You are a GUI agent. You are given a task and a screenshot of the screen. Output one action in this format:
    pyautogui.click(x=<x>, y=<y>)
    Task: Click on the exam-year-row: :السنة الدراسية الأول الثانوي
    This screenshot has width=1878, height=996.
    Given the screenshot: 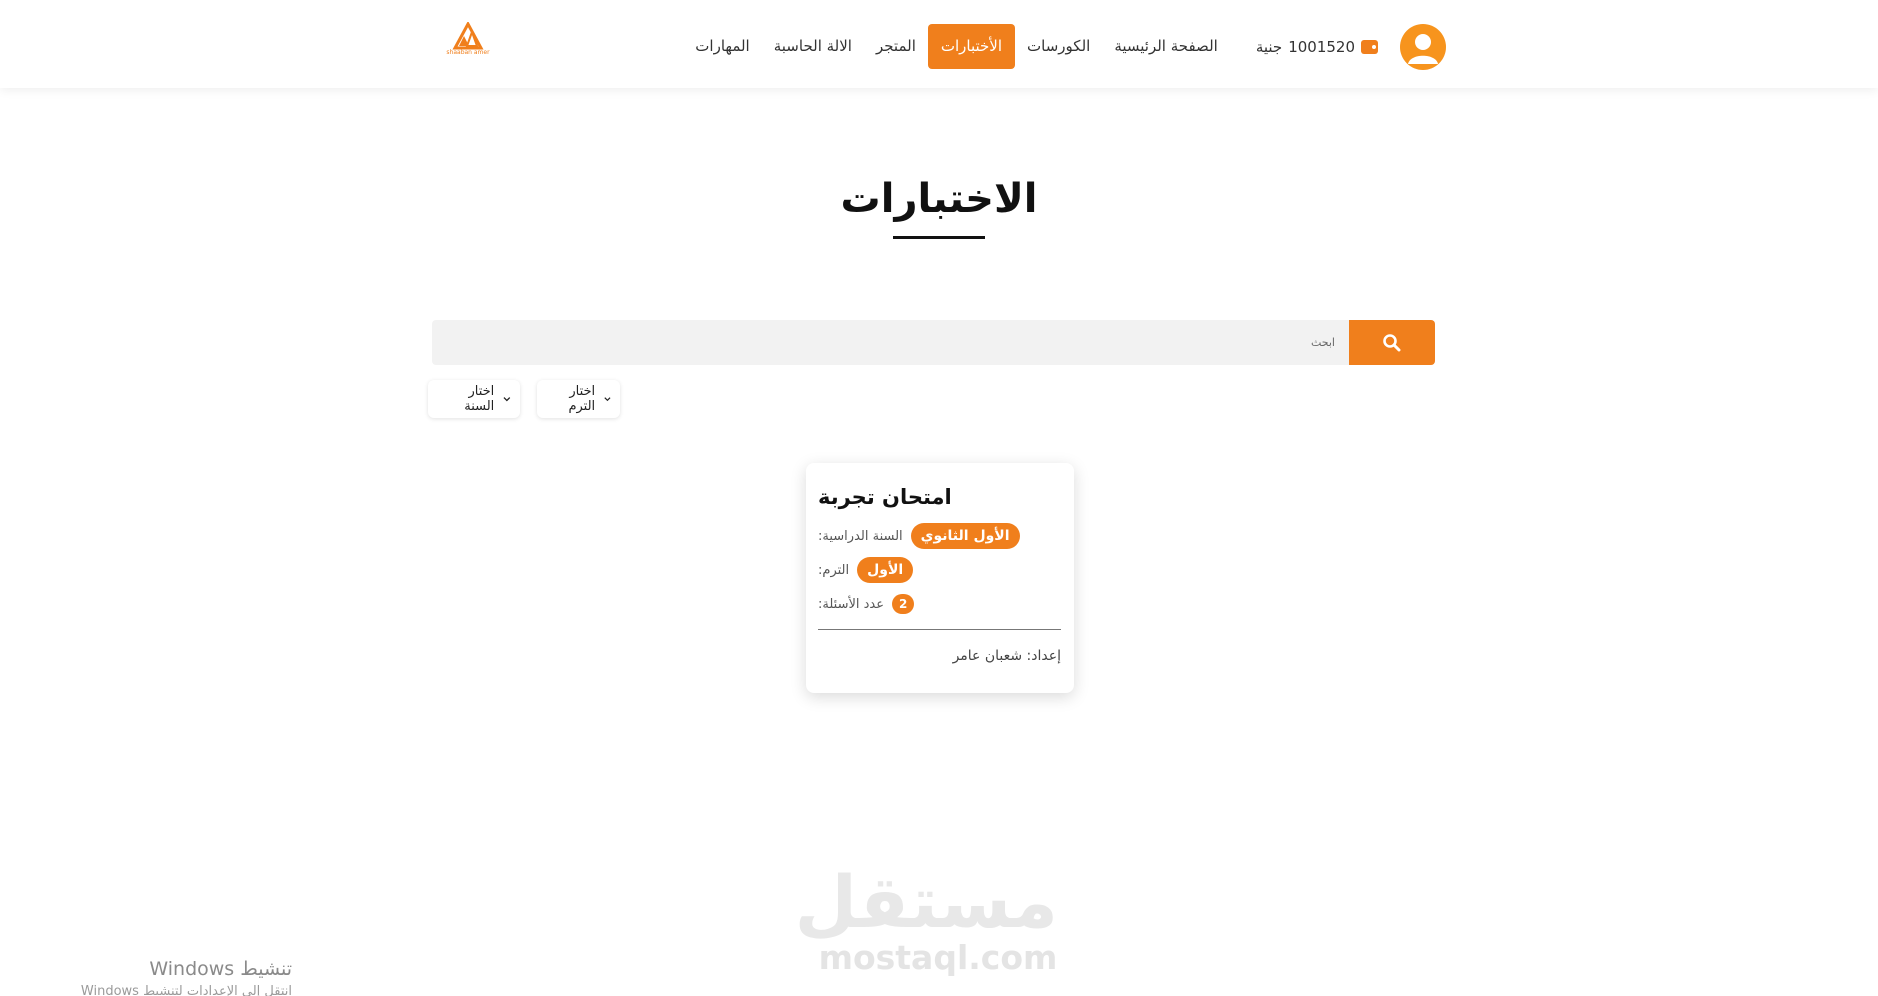 What is the action you would take?
    pyautogui.click(x=919, y=536)
    